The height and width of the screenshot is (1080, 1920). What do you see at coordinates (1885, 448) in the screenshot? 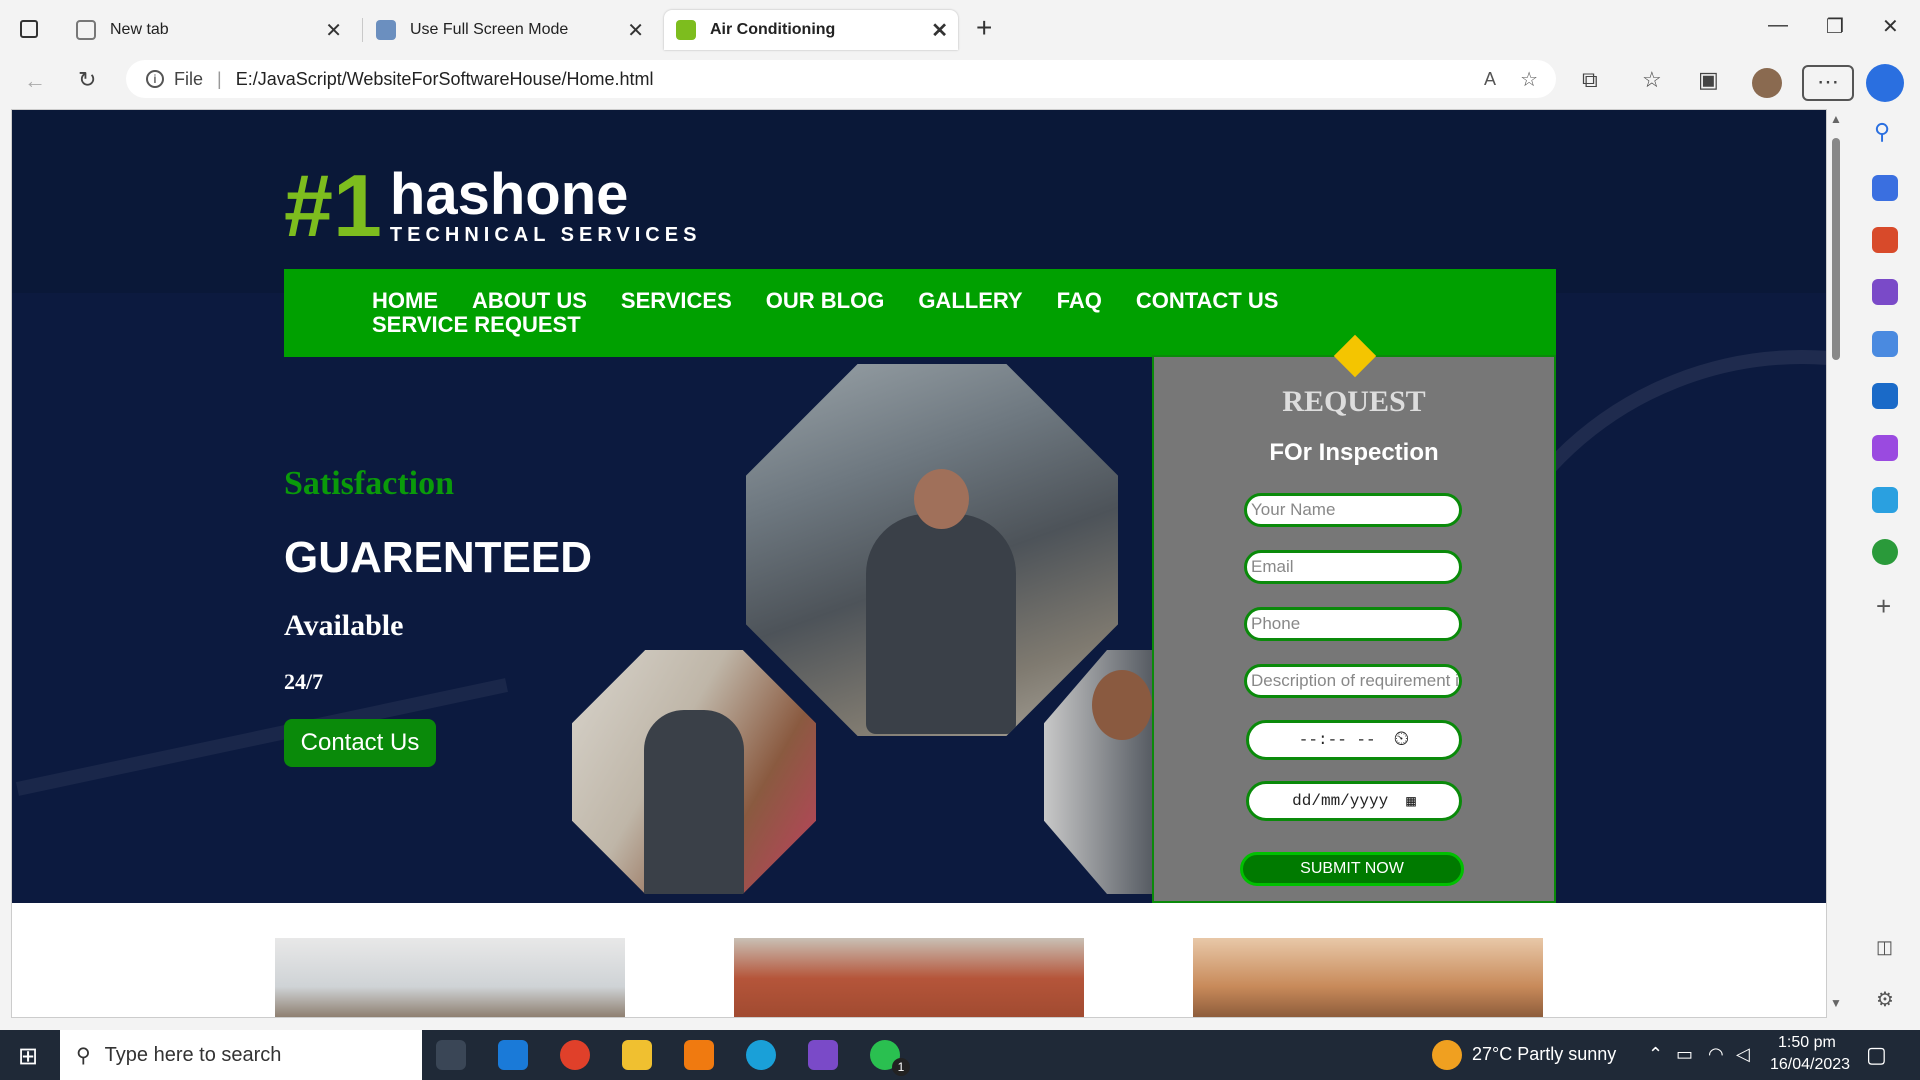
I see `sidebar-designer-icon` at bounding box center [1885, 448].